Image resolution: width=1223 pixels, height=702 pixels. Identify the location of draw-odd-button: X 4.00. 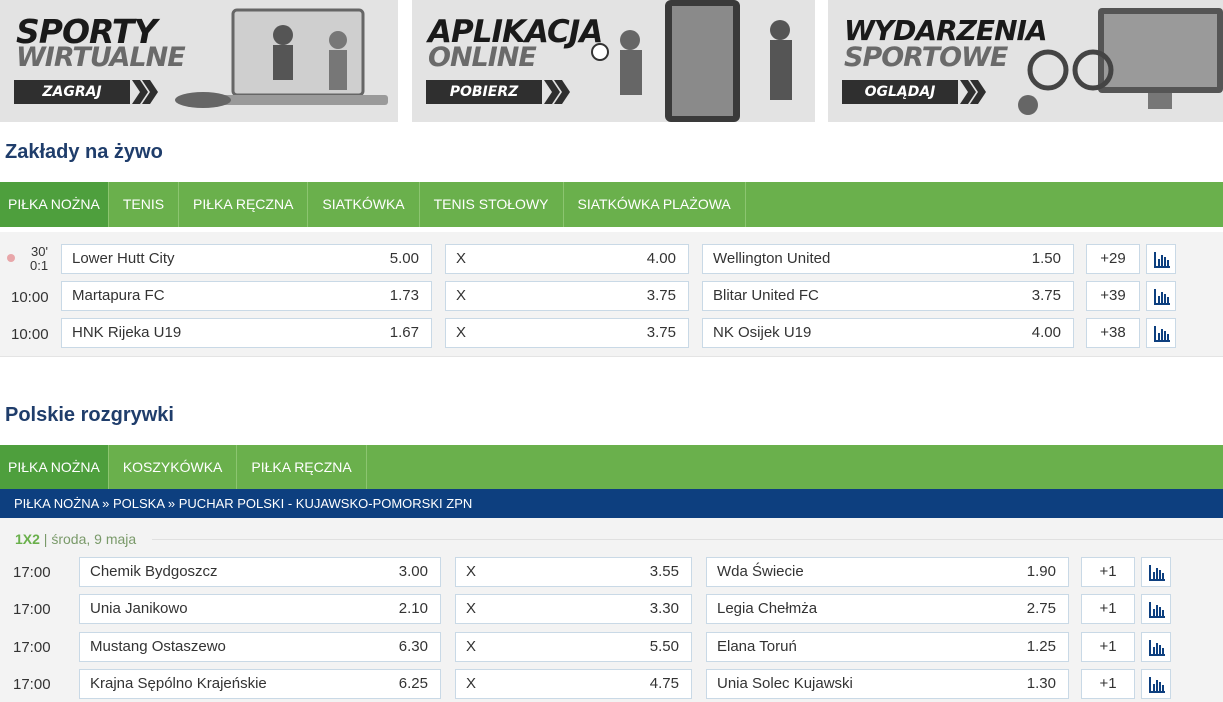
(567, 259).